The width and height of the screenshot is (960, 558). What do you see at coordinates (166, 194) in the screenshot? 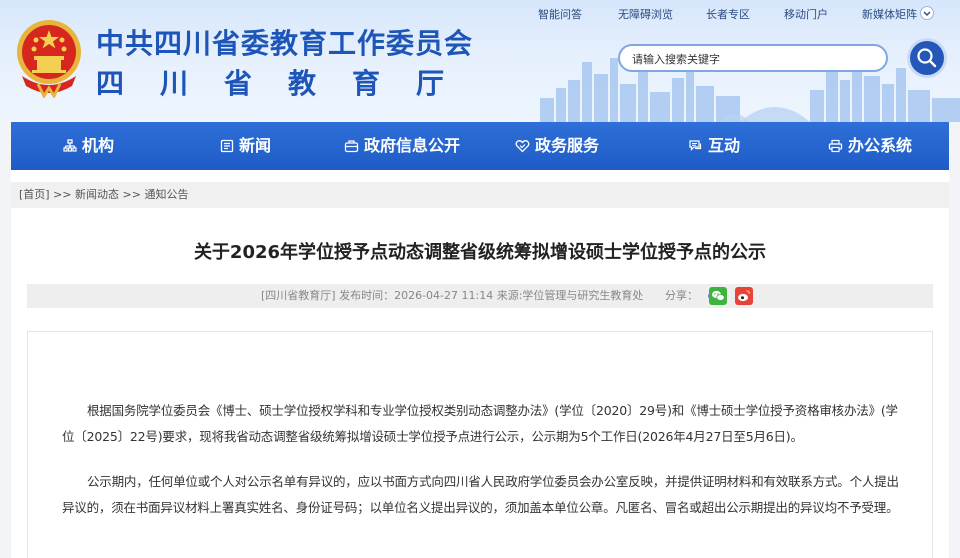
I see `breadcrumb-notices: 通知公告` at bounding box center [166, 194].